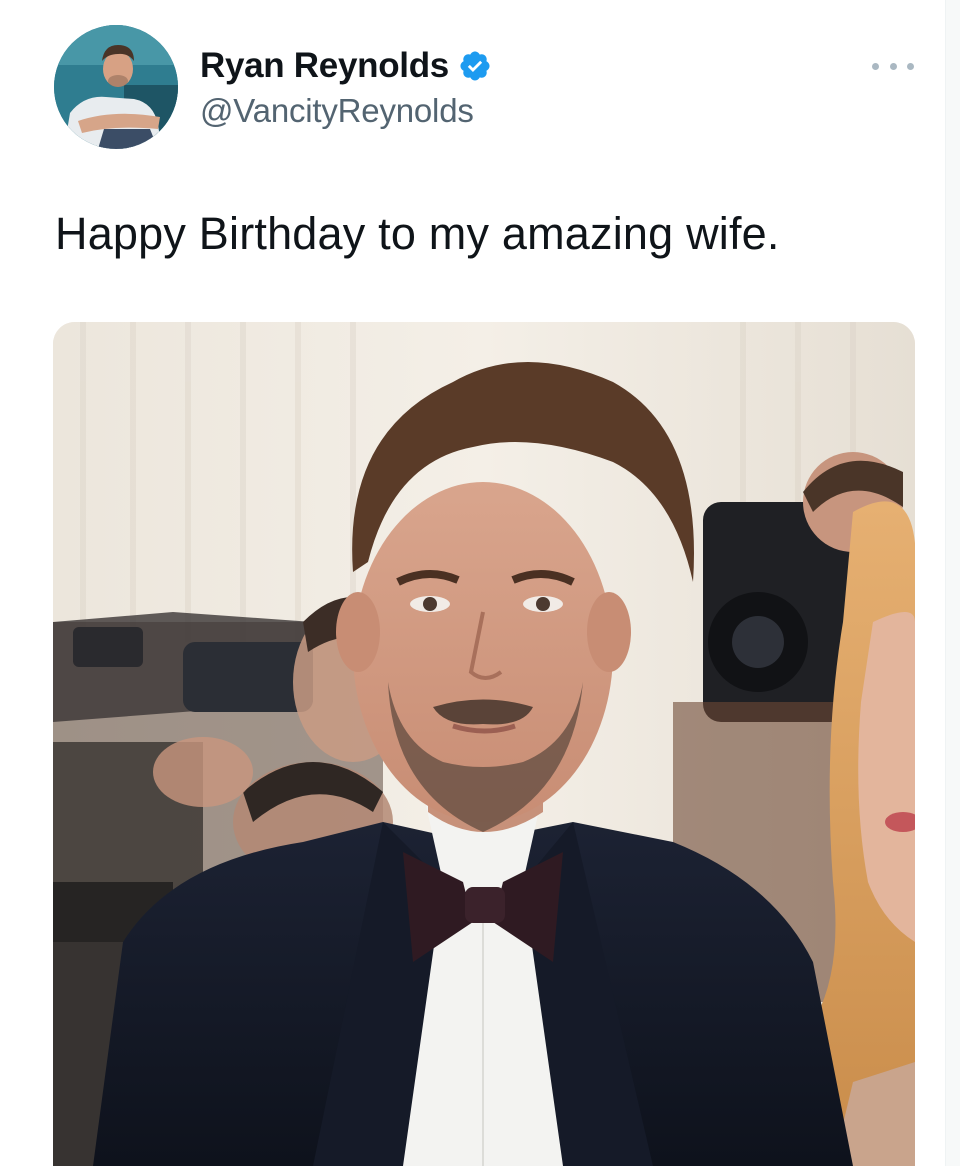  I want to click on timeline-edge, so click(952, 583).